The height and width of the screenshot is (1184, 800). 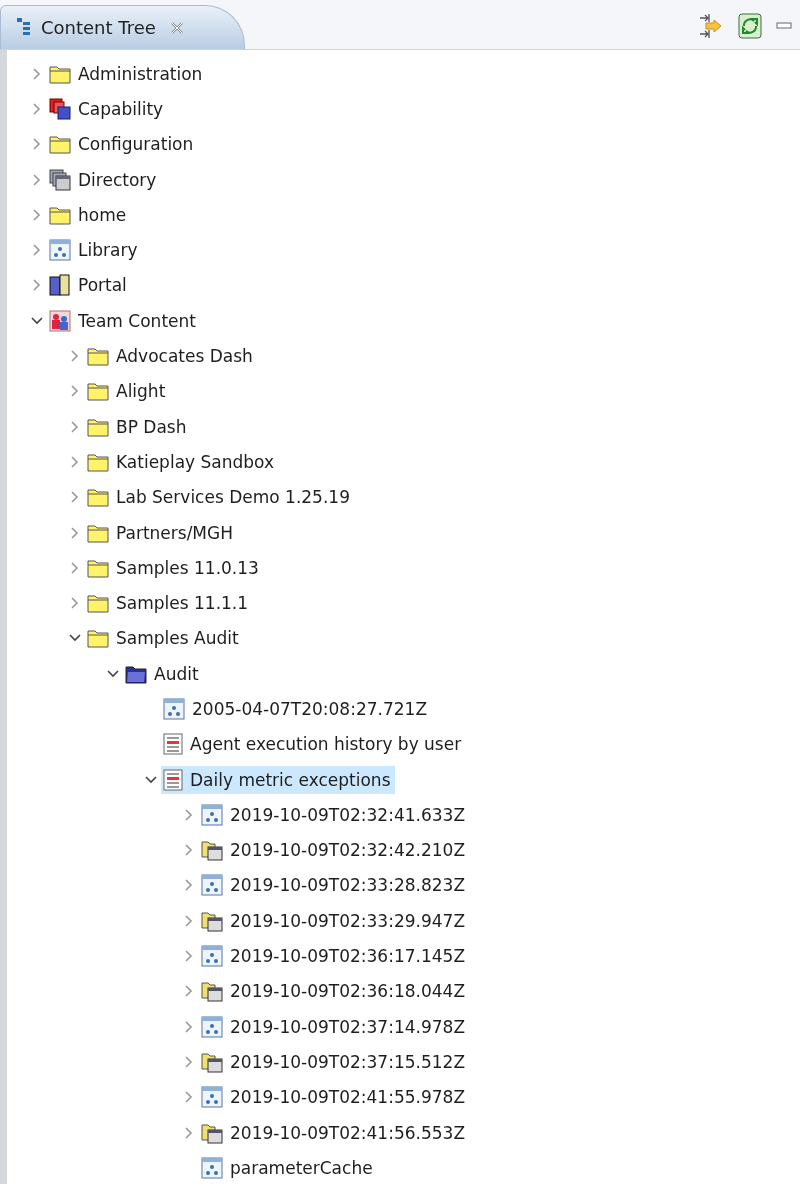 What do you see at coordinates (334, 920) in the screenshot?
I see `tree-item: 2019-10-09T02:33:29.947Z` at bounding box center [334, 920].